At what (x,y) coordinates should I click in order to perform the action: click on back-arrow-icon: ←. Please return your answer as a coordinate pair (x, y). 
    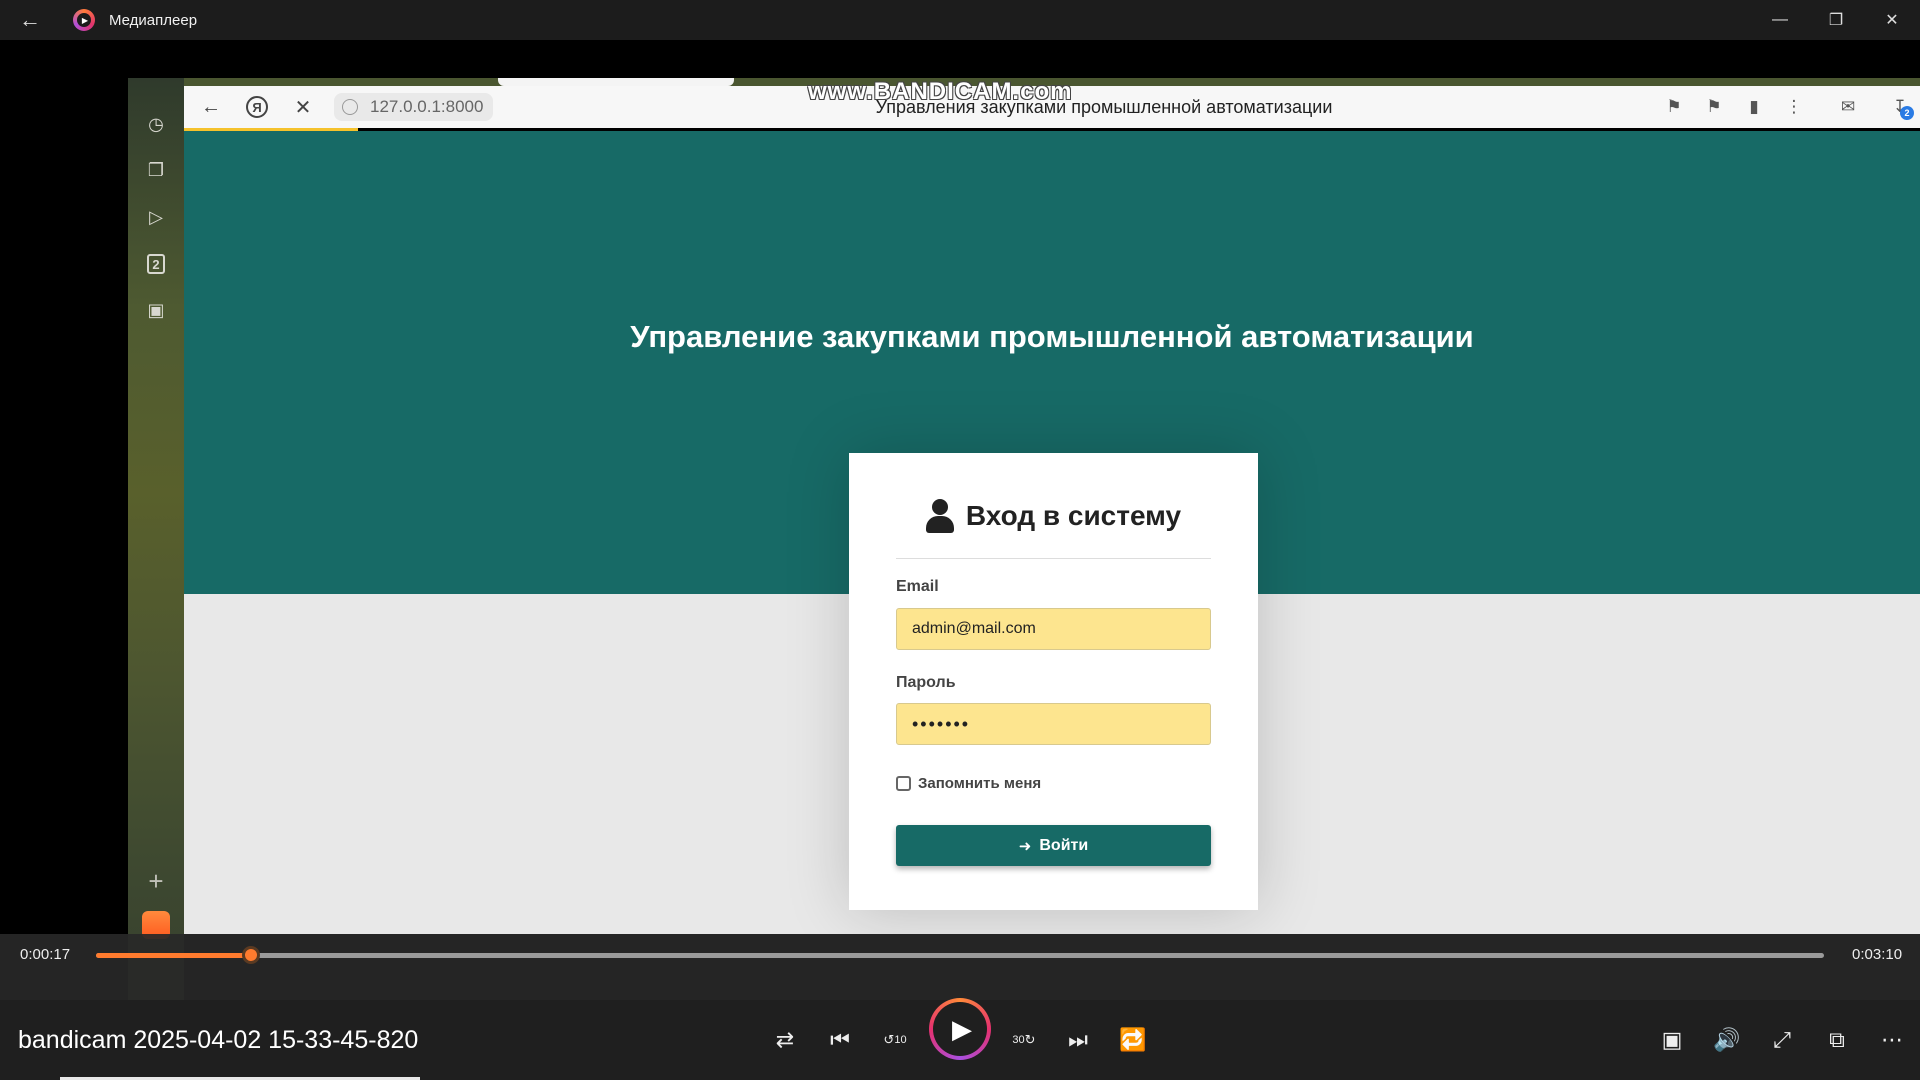
    Looking at the image, I should click on (30, 20).